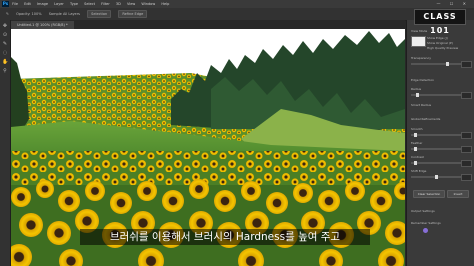  Describe the element at coordinates (208, 24) in the screenshot. I see `document-tab-bar: Untitled-1 @ 100% (RGB/8) *` at that location.